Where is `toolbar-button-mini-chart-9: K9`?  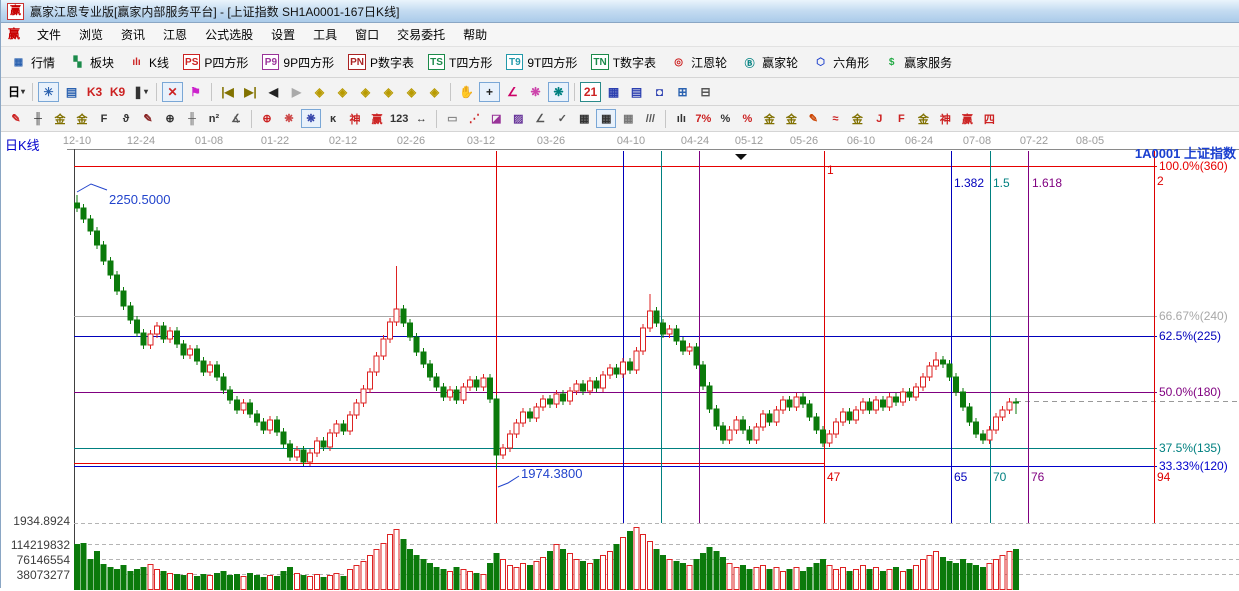
toolbar-button-mini-chart-9: K9 is located at coordinates (117, 92).